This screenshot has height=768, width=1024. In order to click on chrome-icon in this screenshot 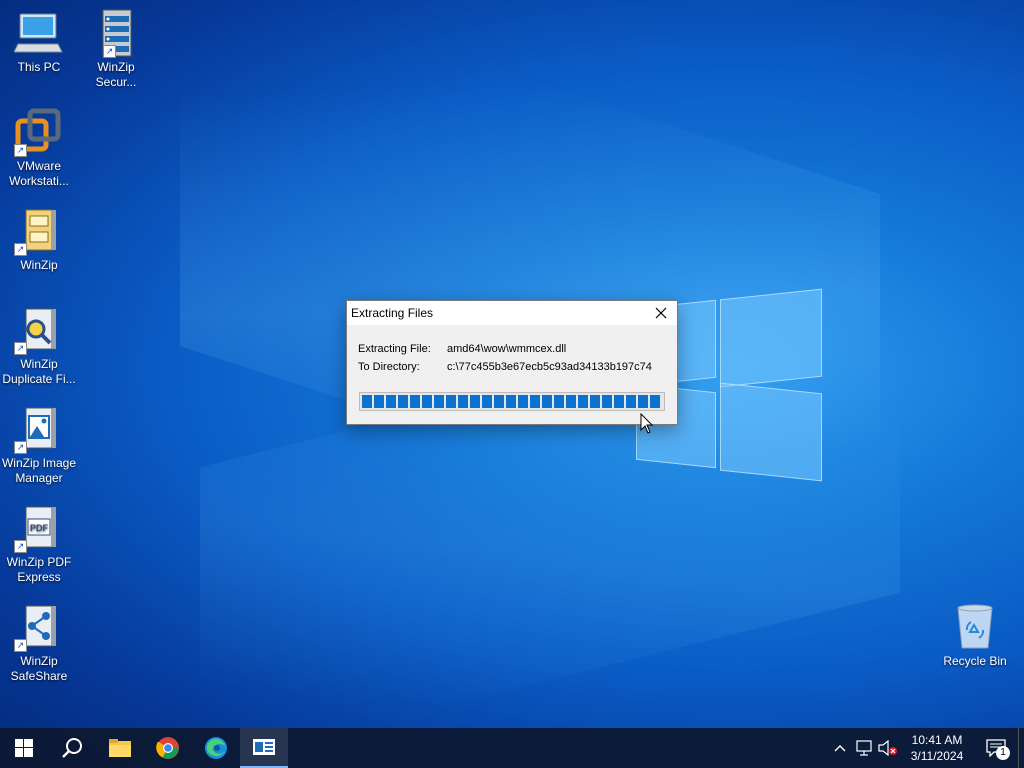, I will do `click(167, 748)`.